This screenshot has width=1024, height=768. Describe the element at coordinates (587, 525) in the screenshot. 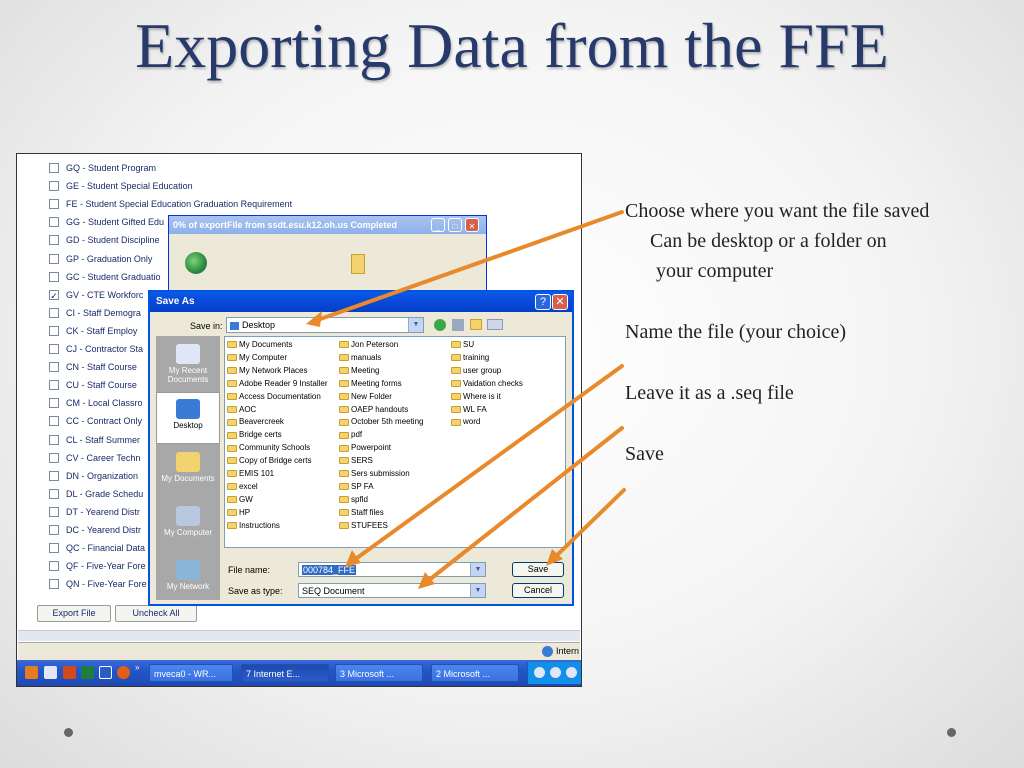

I see `arrow-to-save-button` at that location.